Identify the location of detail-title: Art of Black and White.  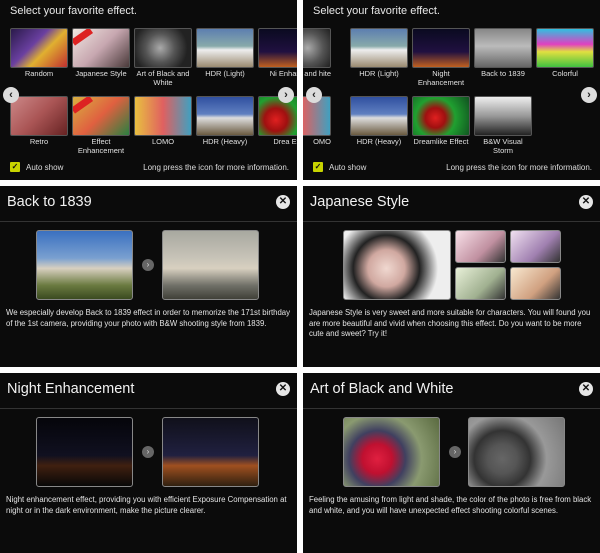
(382, 389).